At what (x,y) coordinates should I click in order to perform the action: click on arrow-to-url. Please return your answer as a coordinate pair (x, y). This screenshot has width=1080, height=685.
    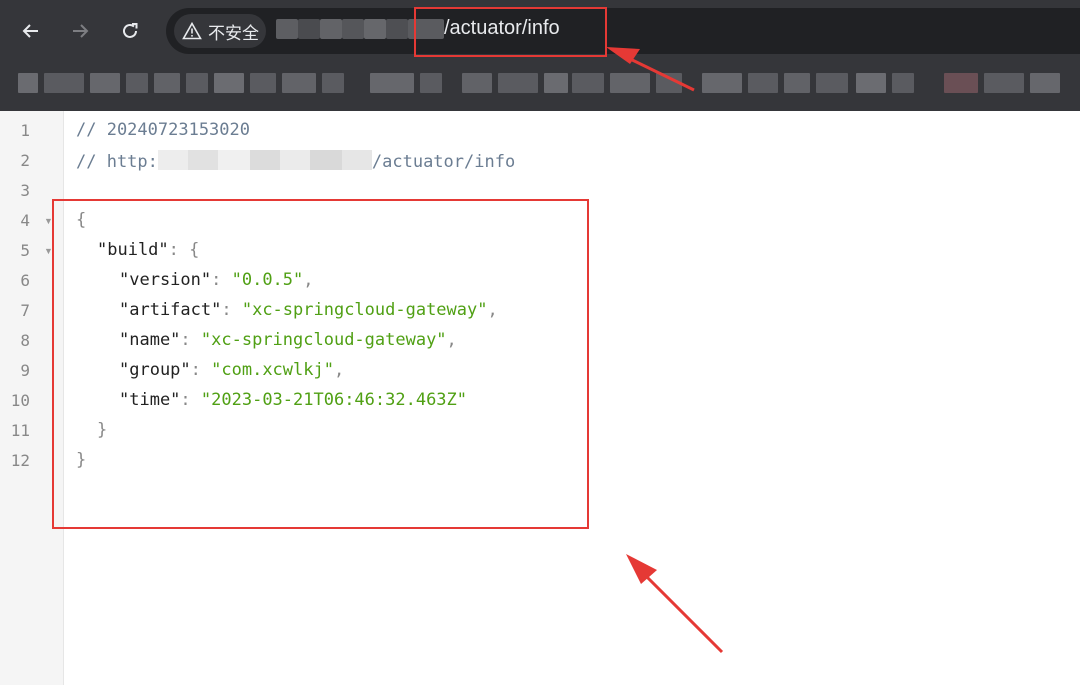
    Looking at the image, I should click on (650, 69).